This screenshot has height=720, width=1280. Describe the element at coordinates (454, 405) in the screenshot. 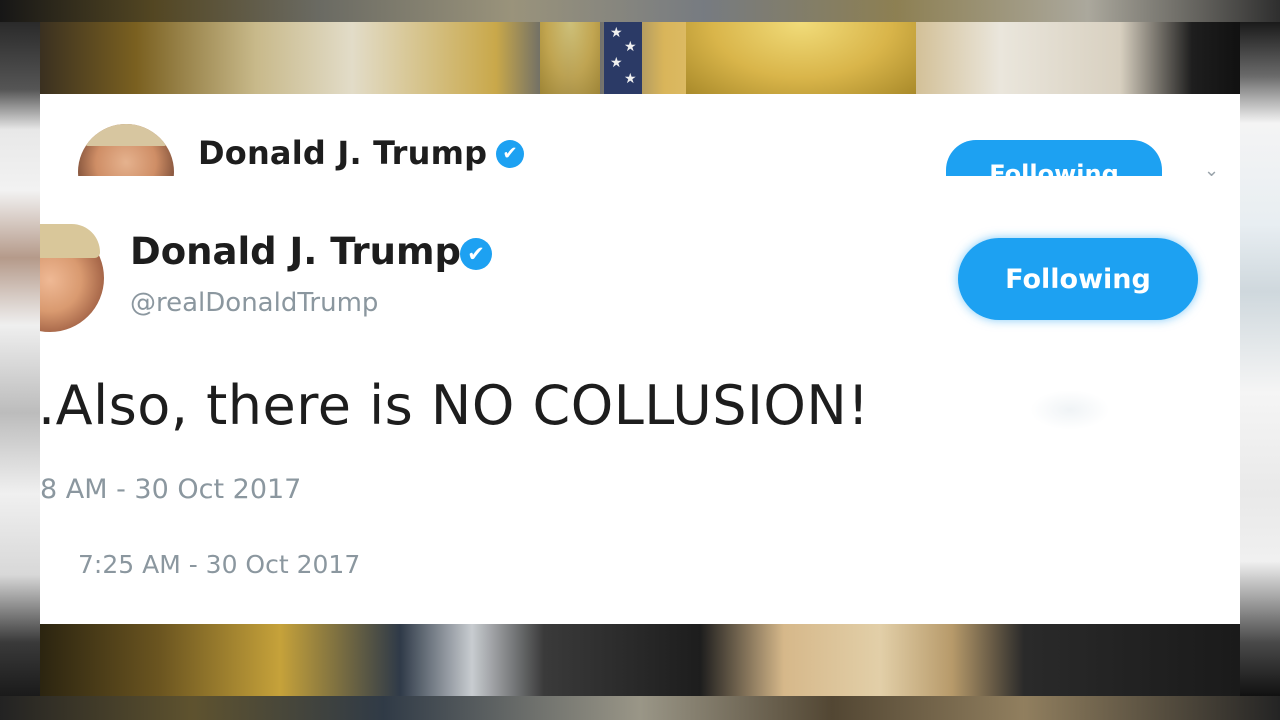

I see `tweet-text: .Also, there is NO COLLUSION!` at that location.